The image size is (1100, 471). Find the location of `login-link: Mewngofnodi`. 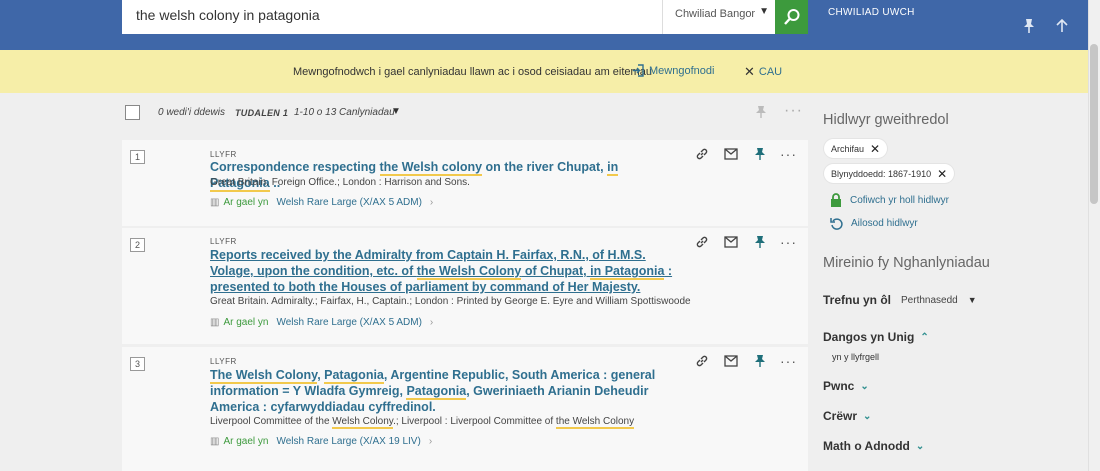

login-link: Mewngofnodi is located at coordinates (673, 70).